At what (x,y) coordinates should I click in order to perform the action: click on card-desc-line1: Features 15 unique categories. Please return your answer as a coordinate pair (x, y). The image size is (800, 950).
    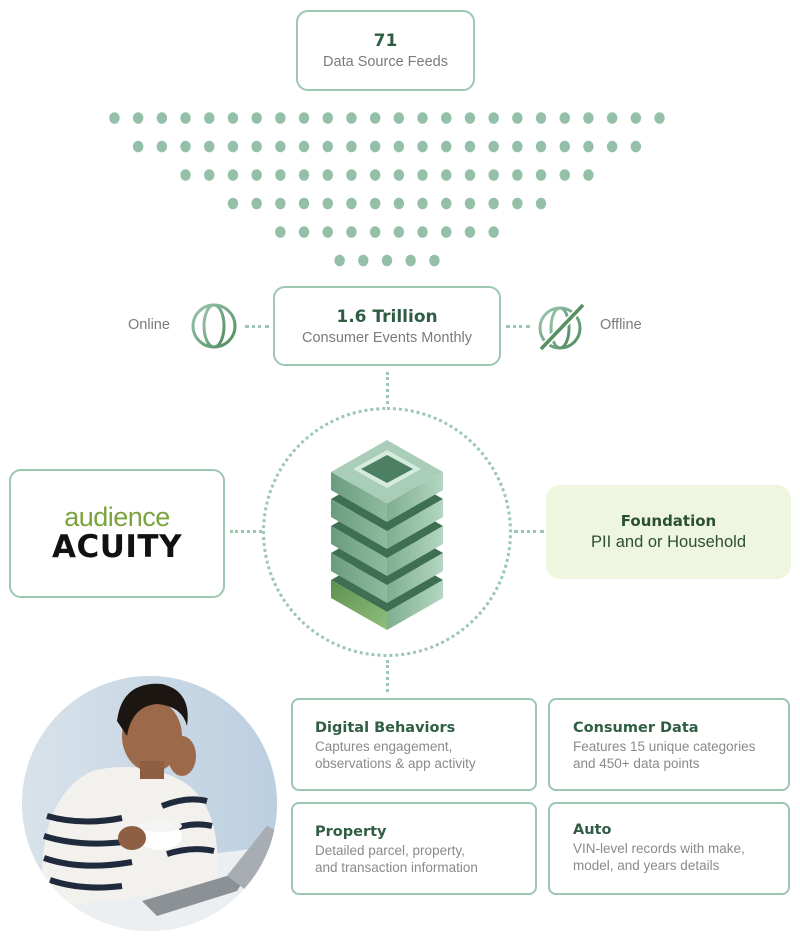
    Looking at the image, I should click on (664, 746).